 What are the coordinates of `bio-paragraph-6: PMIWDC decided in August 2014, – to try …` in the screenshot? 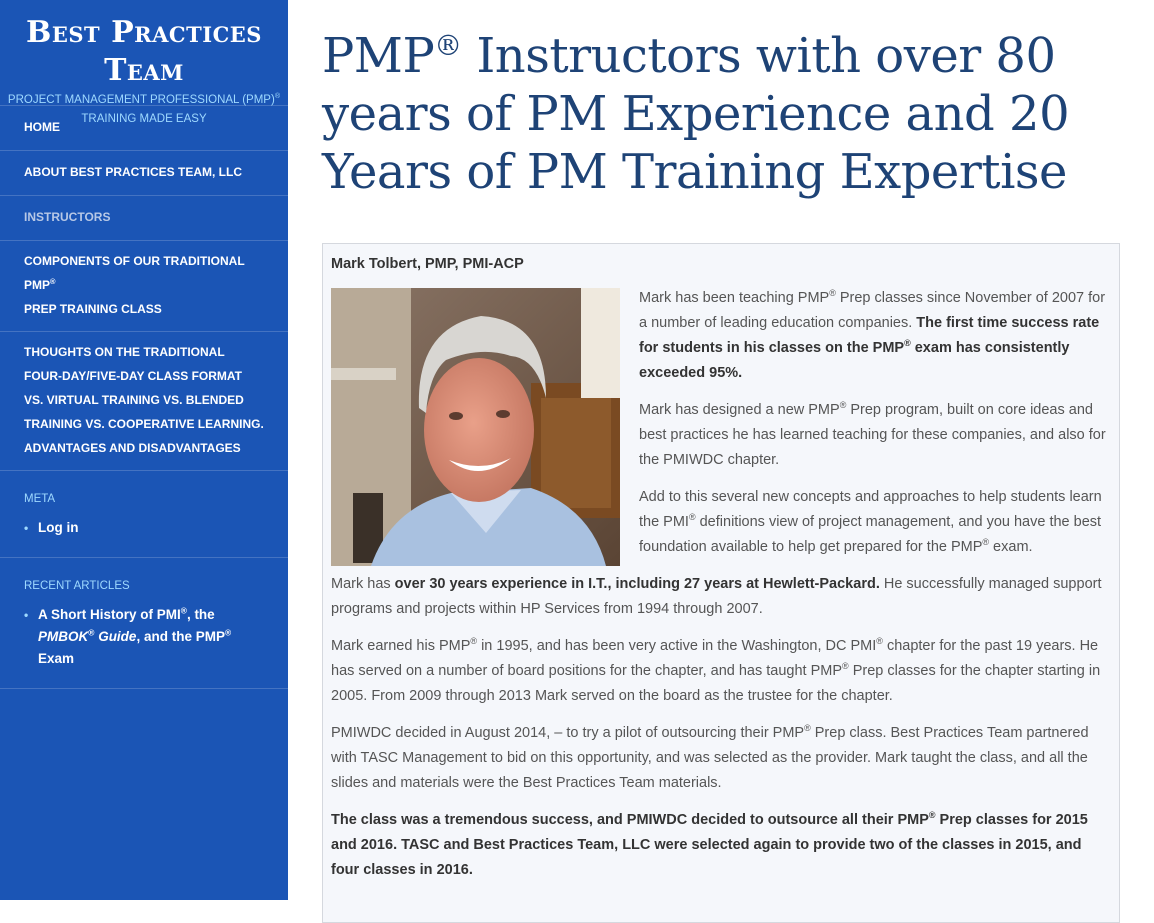 It's located at (721, 758).